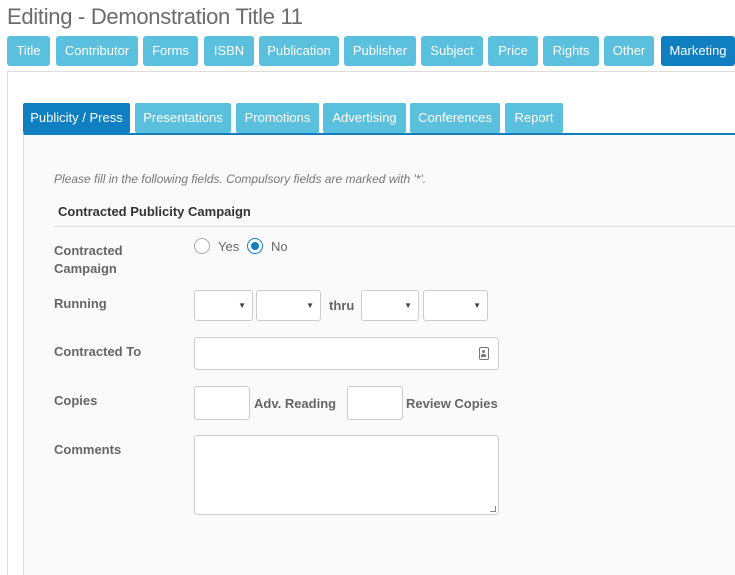  Describe the element at coordinates (629, 51) in the screenshot. I see `tab-other: Other` at that location.